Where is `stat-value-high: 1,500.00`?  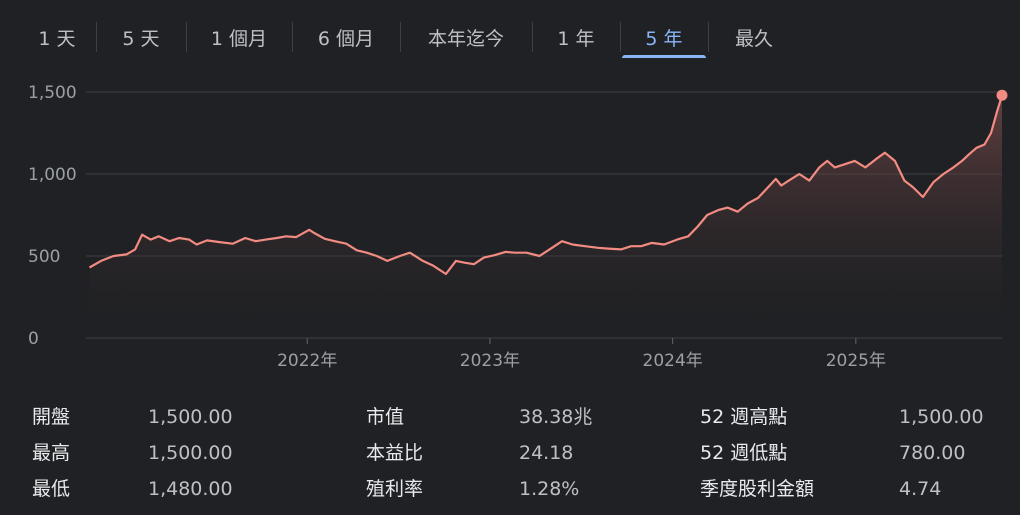 stat-value-high: 1,500.00 is located at coordinates (190, 453).